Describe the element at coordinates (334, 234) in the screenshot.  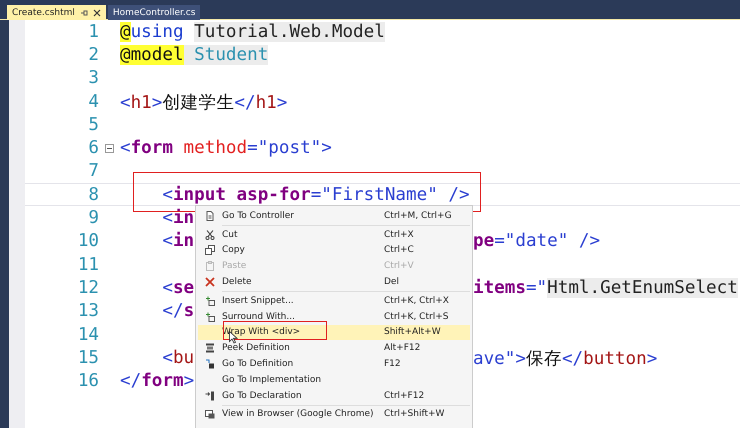
I see `menu-item: Cut Ctrl+X` at that location.